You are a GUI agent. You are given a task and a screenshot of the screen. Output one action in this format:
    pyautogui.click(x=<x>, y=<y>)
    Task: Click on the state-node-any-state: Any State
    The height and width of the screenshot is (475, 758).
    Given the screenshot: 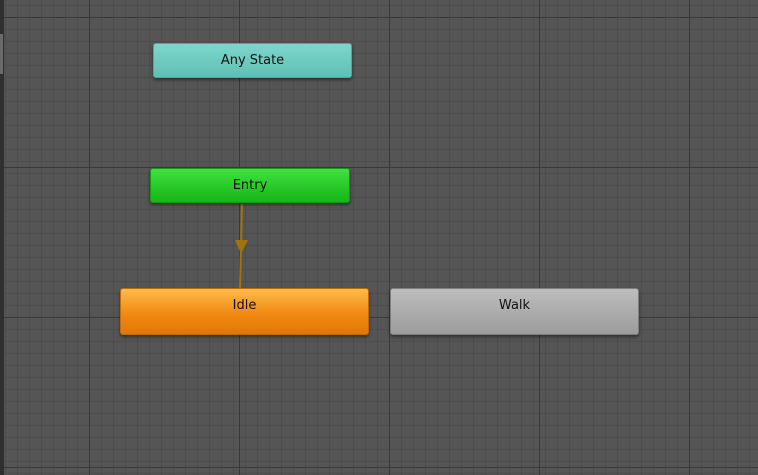 What is the action you would take?
    pyautogui.click(x=252, y=60)
    